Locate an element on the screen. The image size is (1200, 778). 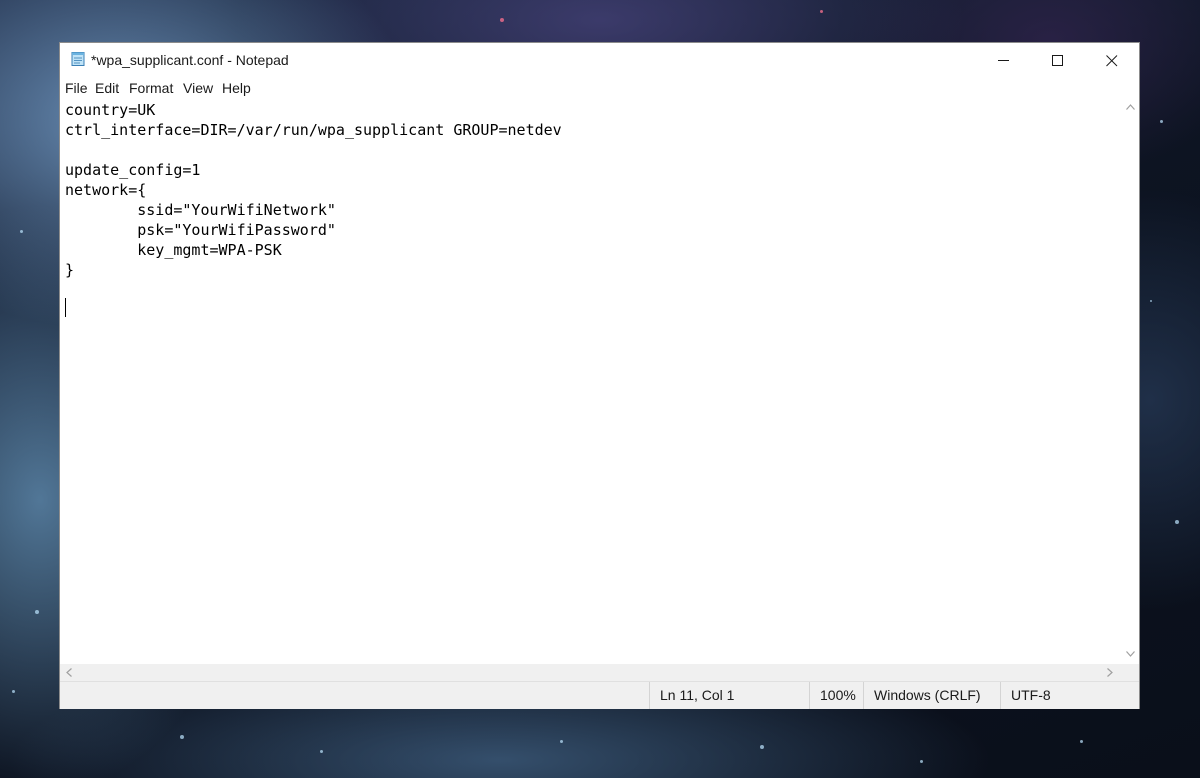
menu-edit: Edit is located at coordinates (107, 88).